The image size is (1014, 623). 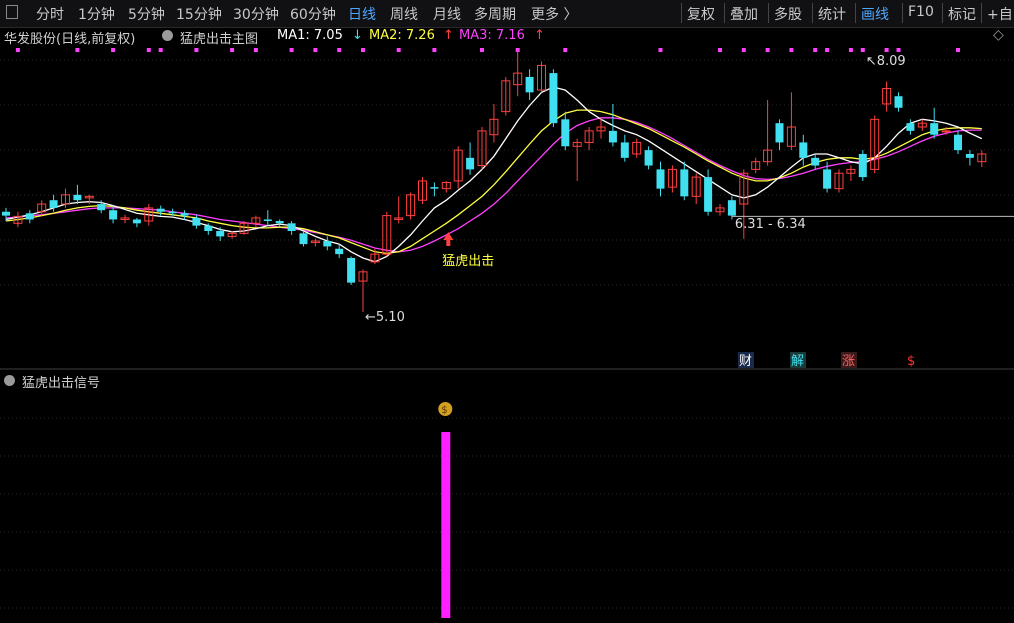 What do you see at coordinates (448, 239) in the screenshot?
I see `signal-arrow-icon` at bounding box center [448, 239].